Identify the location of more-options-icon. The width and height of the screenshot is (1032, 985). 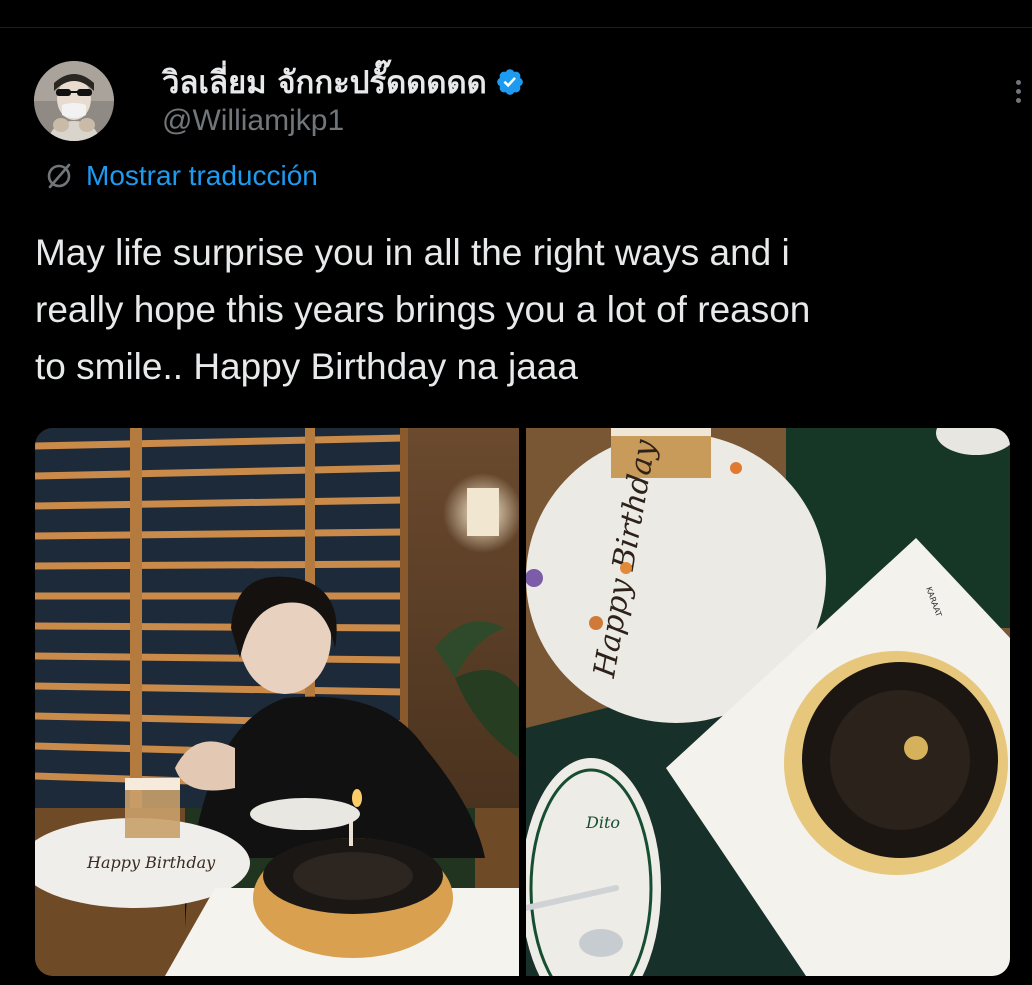
(1018, 96).